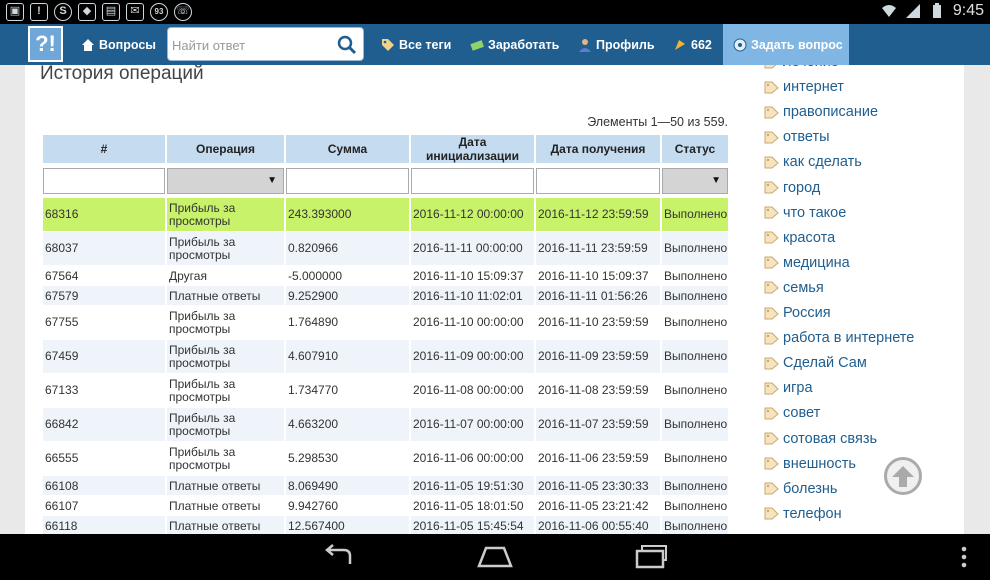  What do you see at coordinates (347, 424) in the screenshot?
I see `cell-sum: 4.663200` at bounding box center [347, 424].